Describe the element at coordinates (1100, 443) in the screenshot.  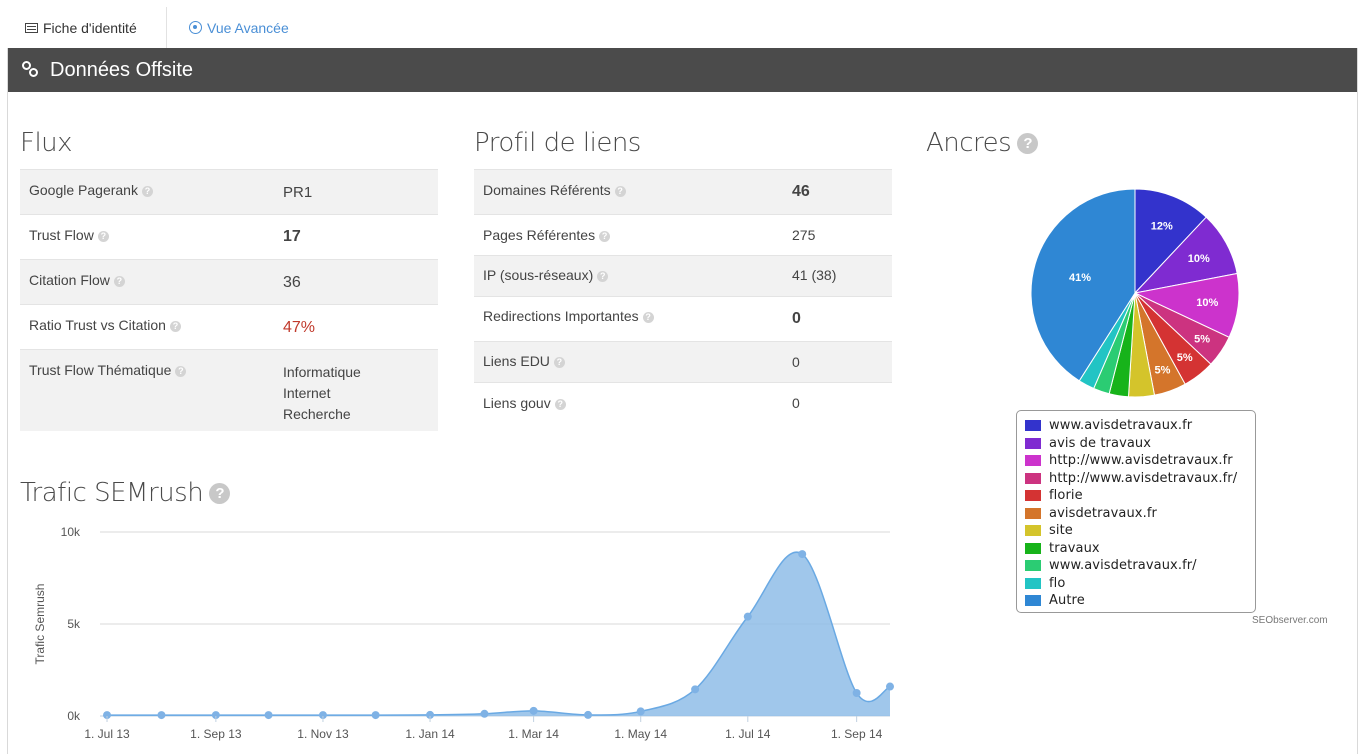
I see `legend-label: avis de travaux` at that location.